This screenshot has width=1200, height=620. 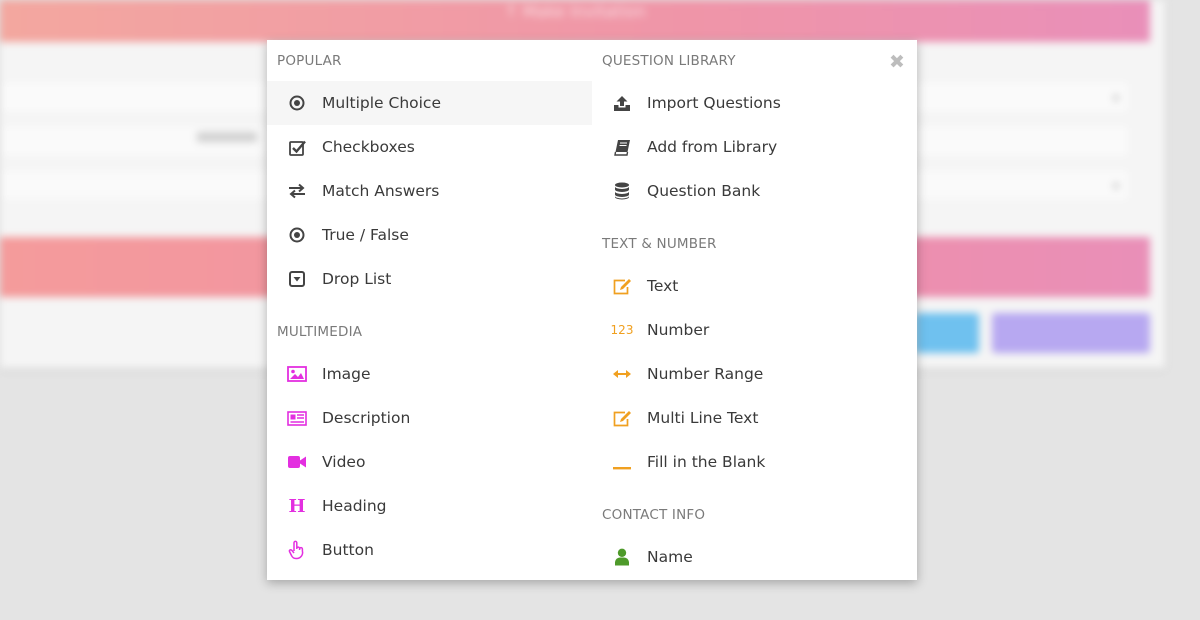 I want to click on menu-item-button: Button, so click(x=429, y=550).